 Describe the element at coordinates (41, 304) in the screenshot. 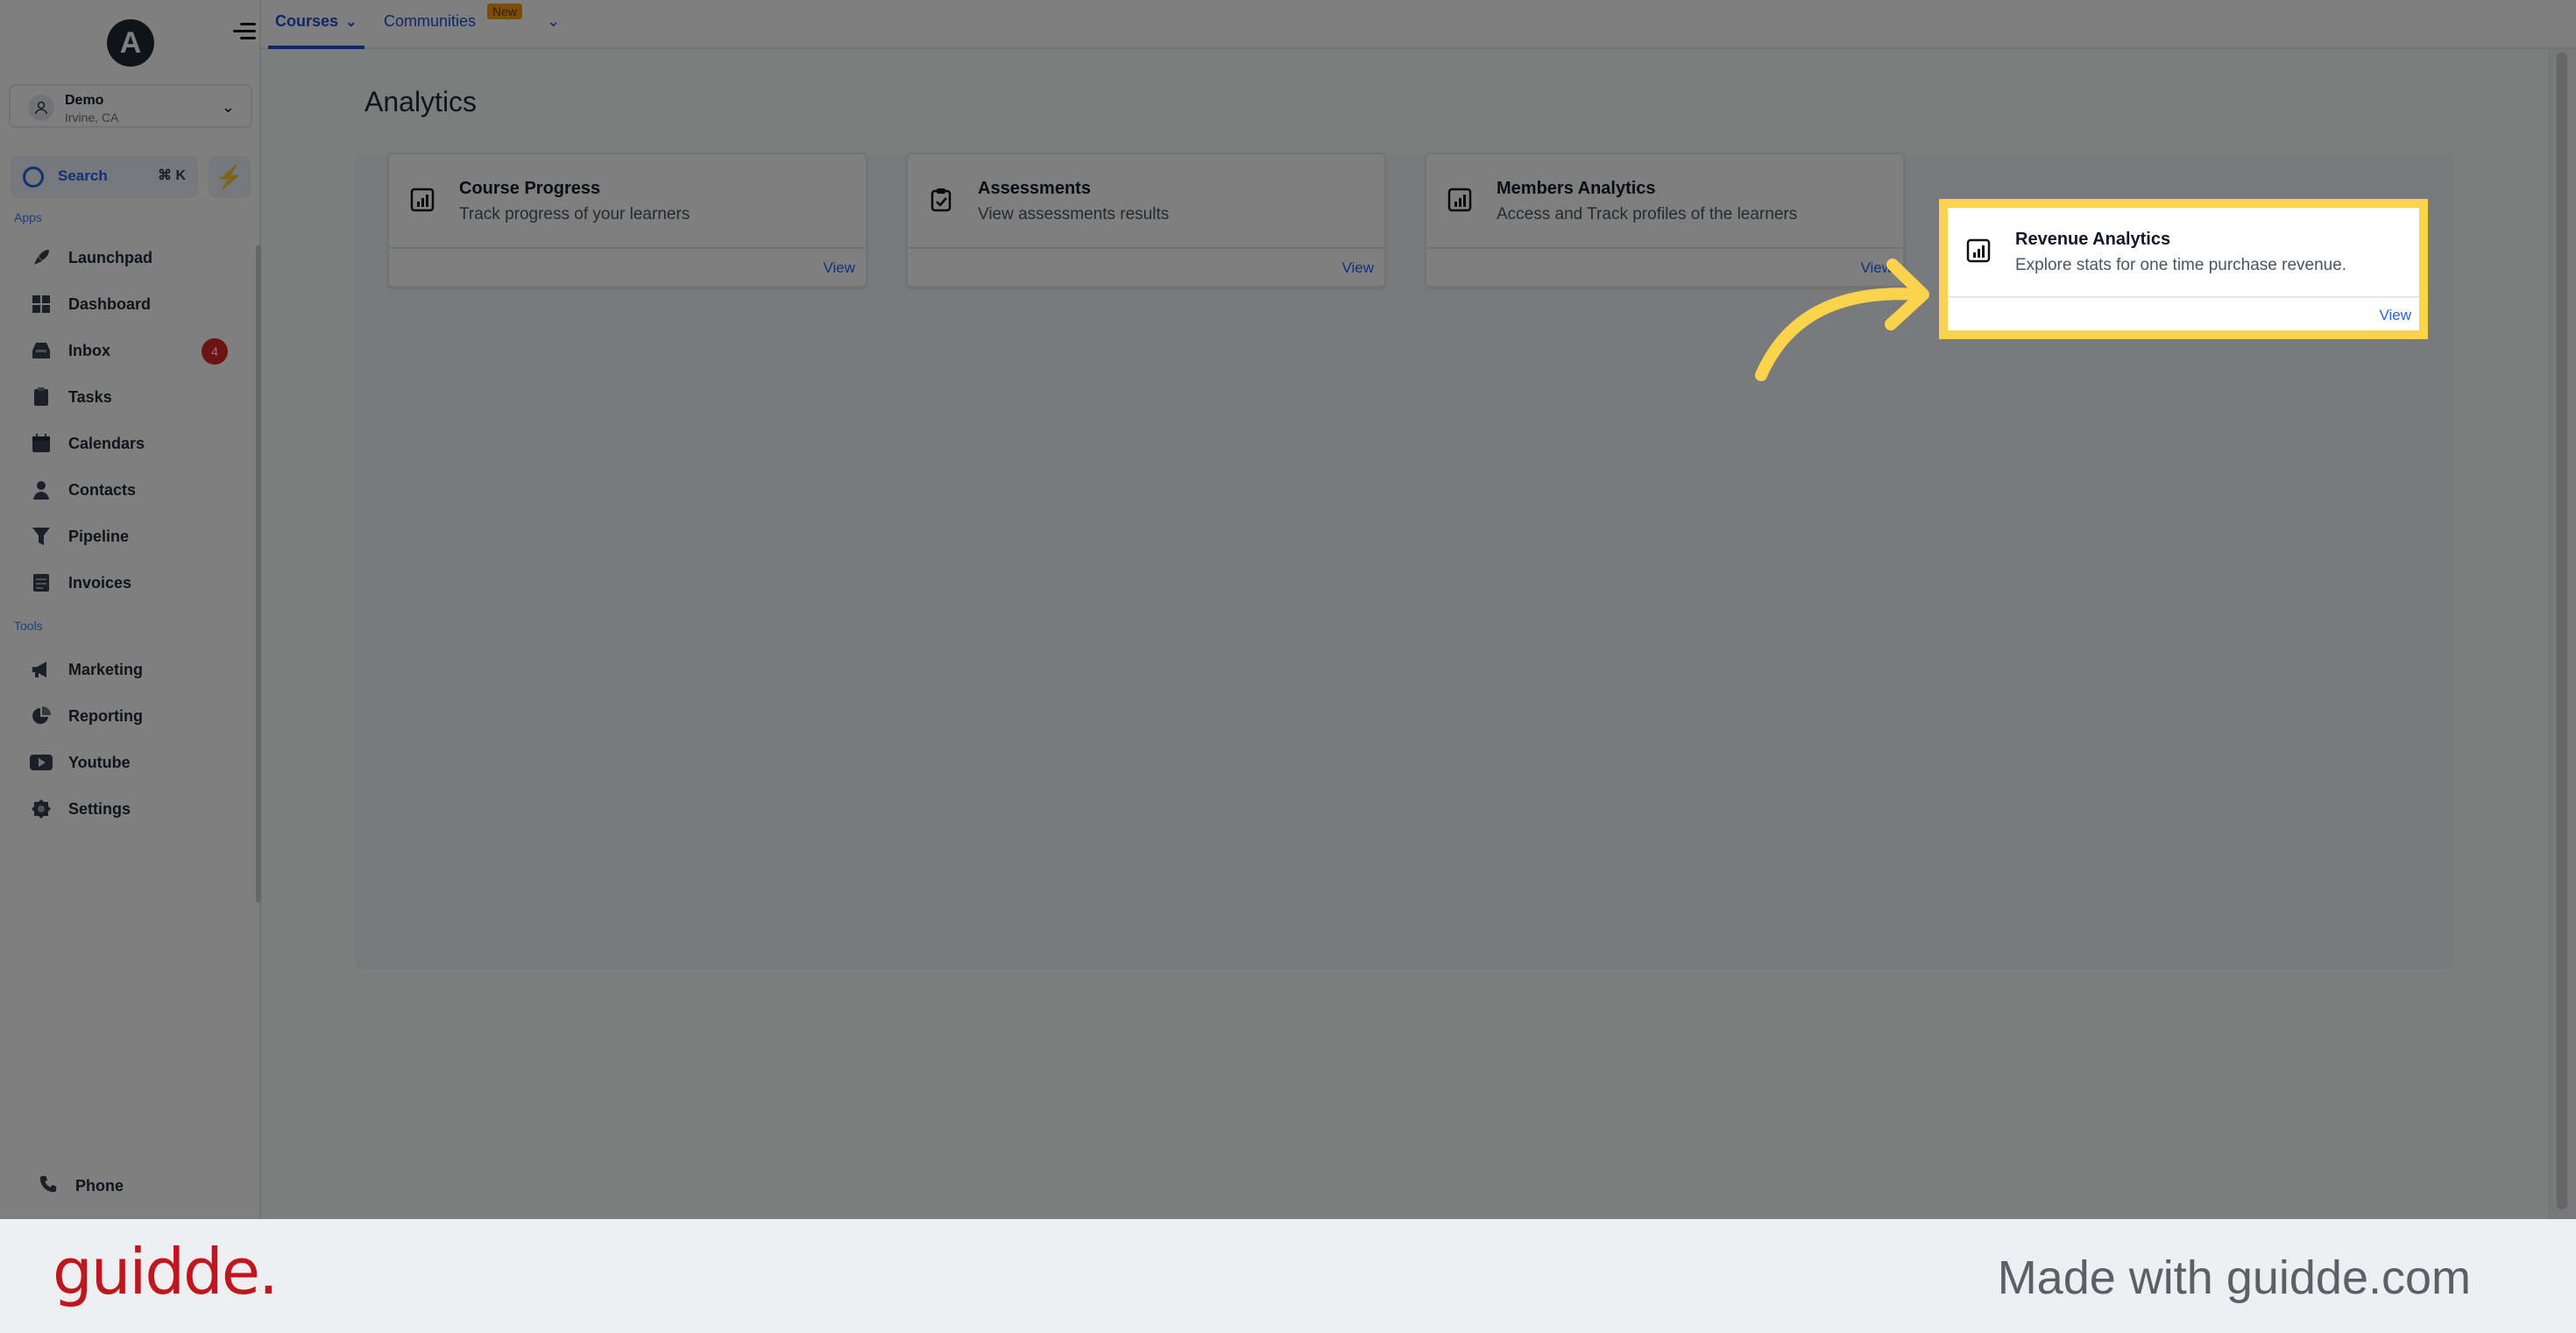

I see `dashboard-icon` at that location.